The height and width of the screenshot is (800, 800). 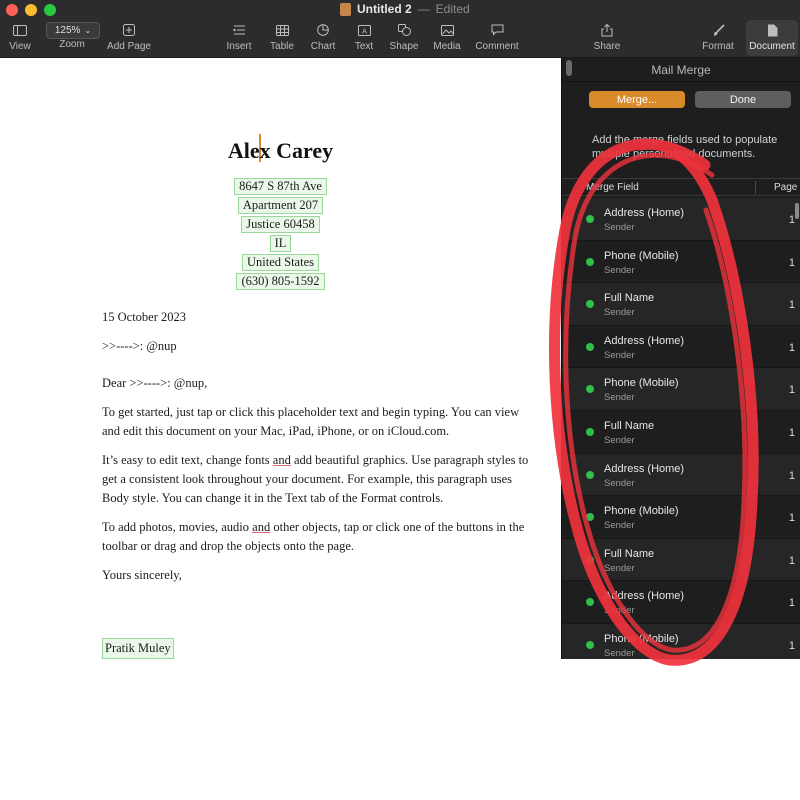 I want to click on zoom-select: 125% ⌄, so click(x=73, y=30).